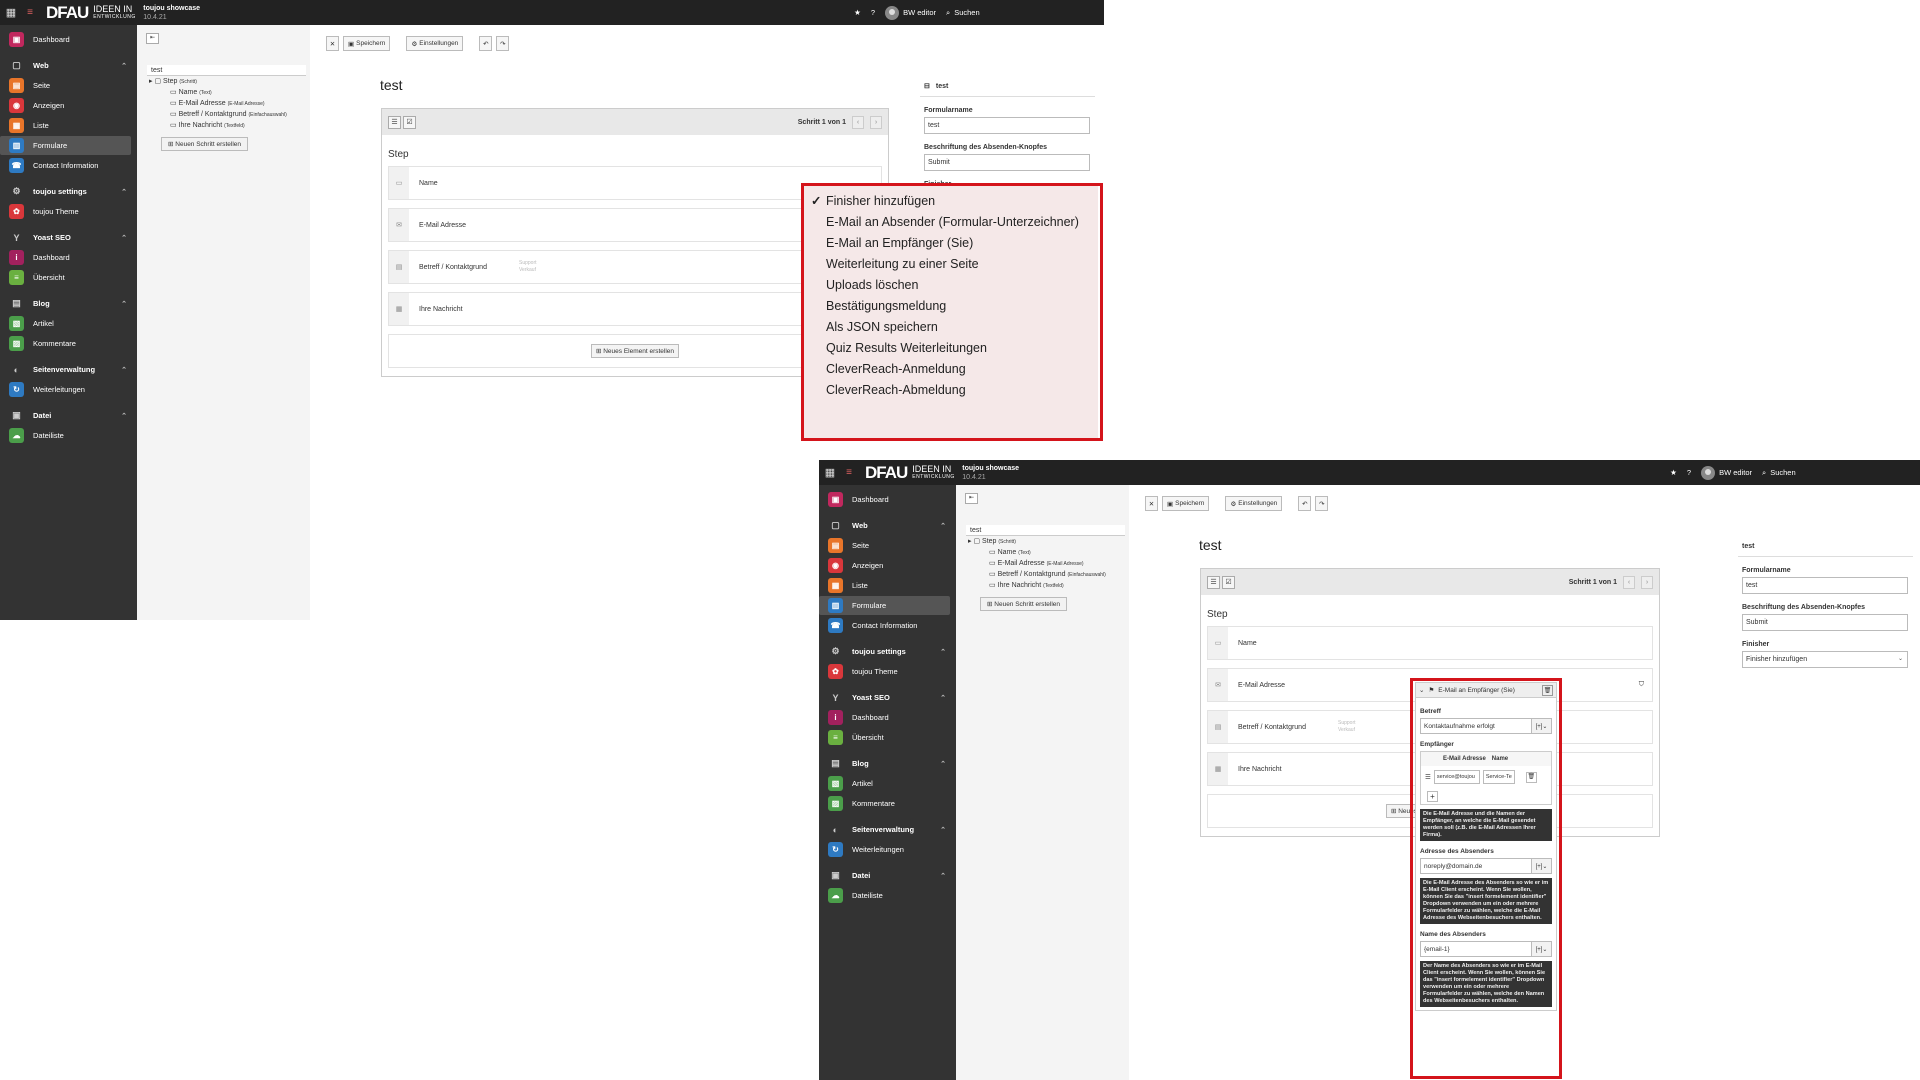 The height and width of the screenshot is (1080, 1920). I want to click on new-element-button: ⊞ Neues Element erstellen, so click(635, 351).